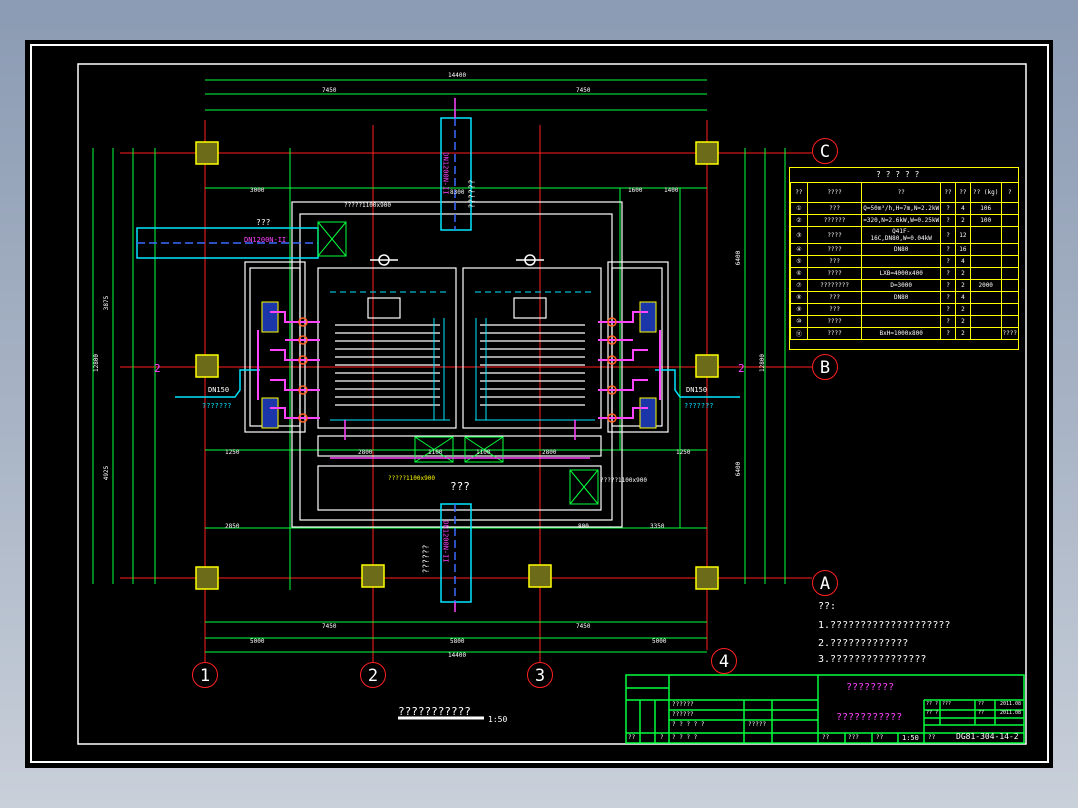  I want to click on tb-cell-13: ??, so click(981, 713).